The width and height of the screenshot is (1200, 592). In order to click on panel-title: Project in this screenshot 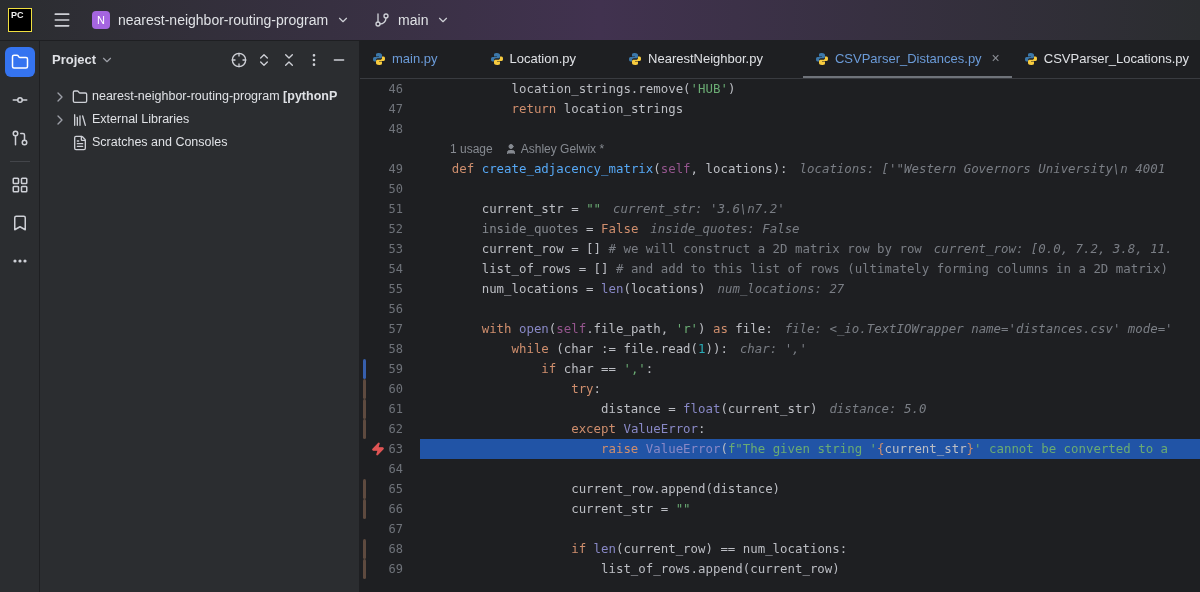, I will do `click(83, 60)`.